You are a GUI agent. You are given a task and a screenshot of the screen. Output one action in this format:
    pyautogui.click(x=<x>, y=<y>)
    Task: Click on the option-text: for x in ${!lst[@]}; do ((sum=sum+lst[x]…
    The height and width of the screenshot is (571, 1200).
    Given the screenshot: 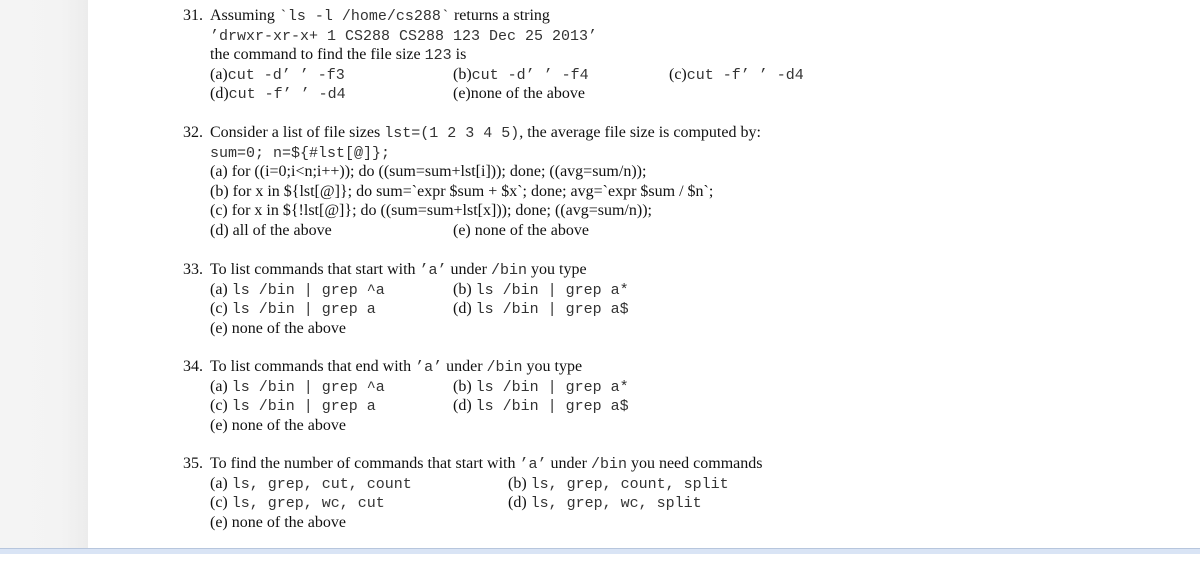 What is the action you would take?
    pyautogui.click(x=441, y=210)
    